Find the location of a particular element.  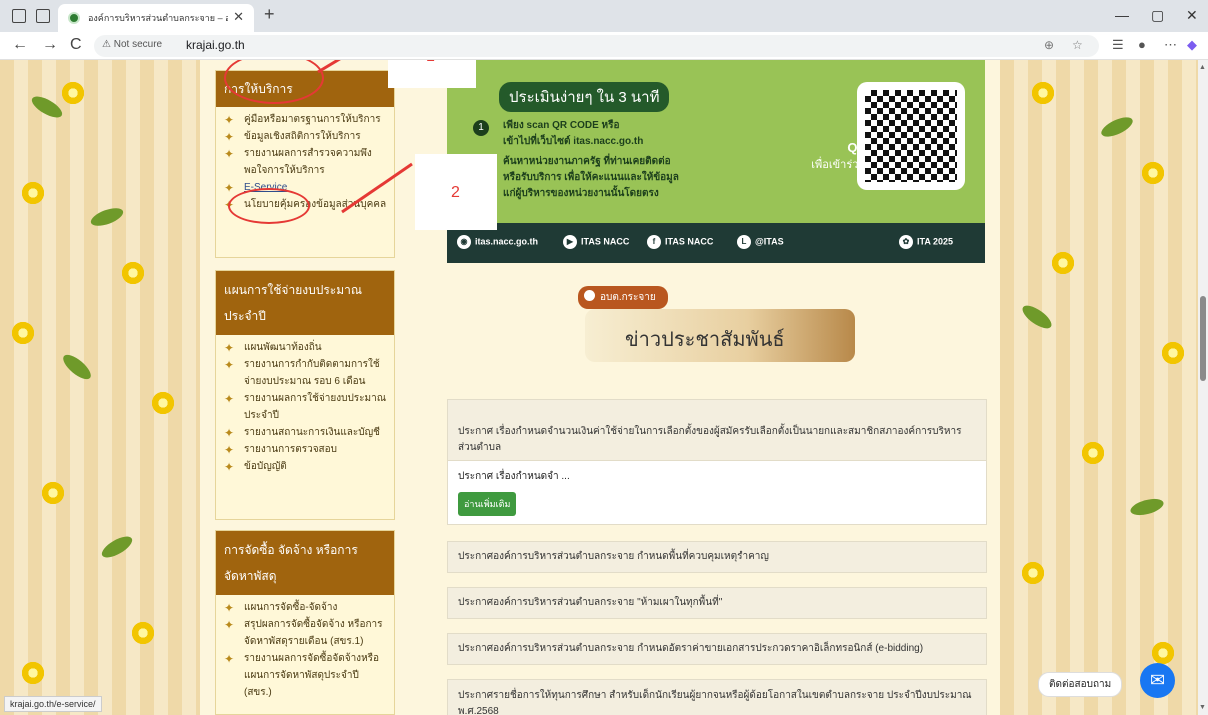

banner-step1-b: เข้าไปที่เว็บไซต์ itas.nacc.go.th is located at coordinates (573, 141).